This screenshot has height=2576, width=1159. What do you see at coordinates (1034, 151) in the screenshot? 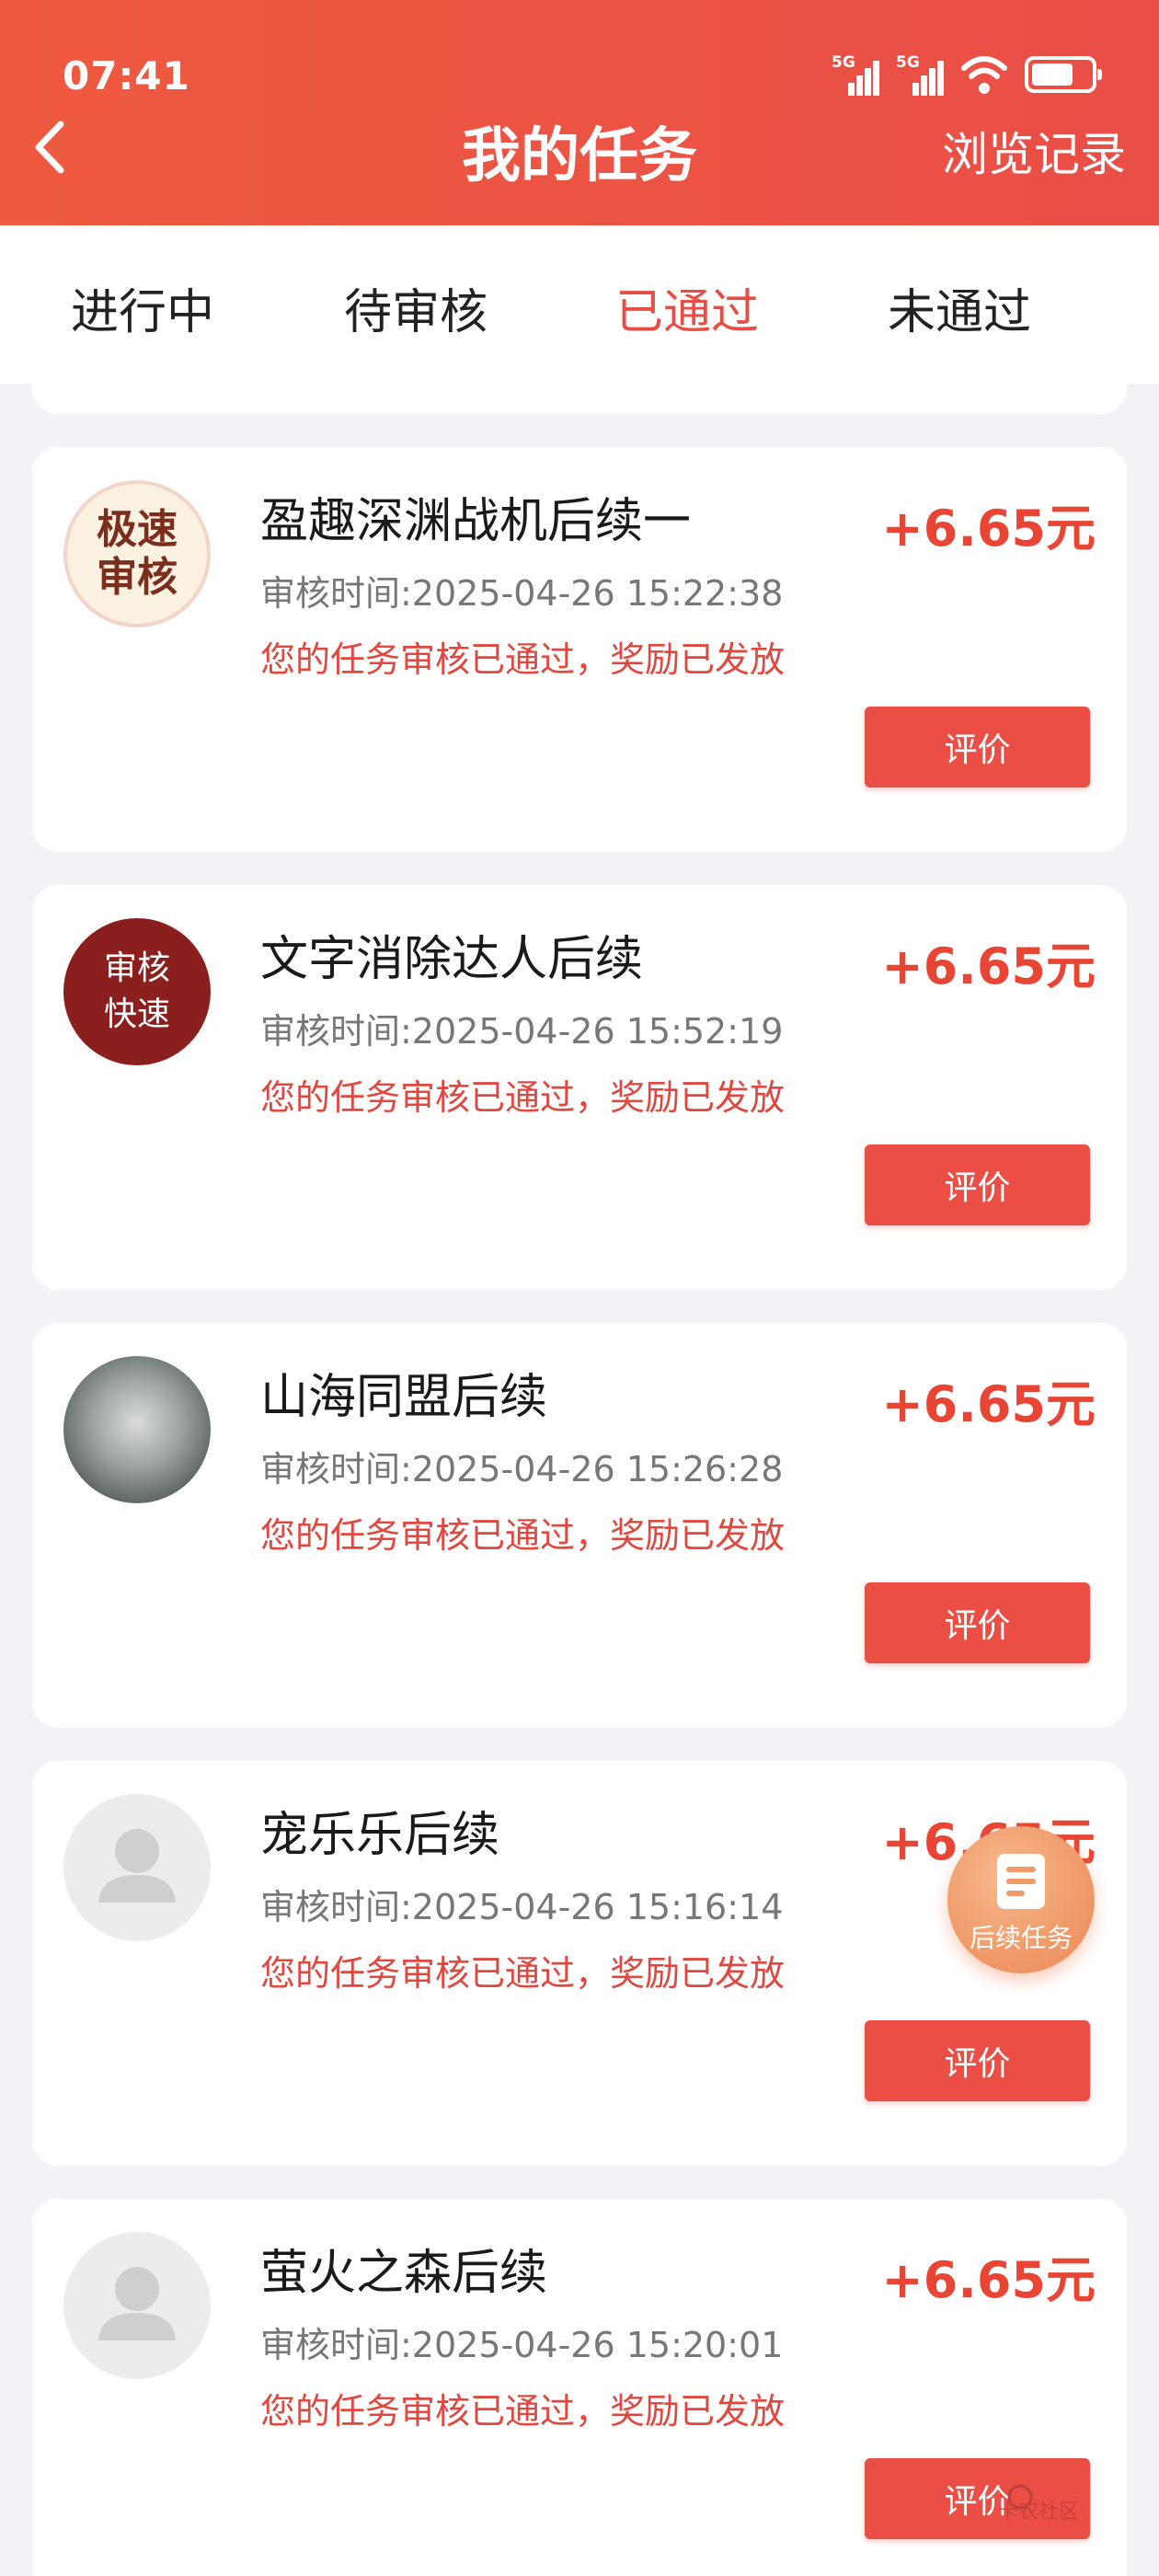
I see `browse-history-link: 浏览记录` at bounding box center [1034, 151].